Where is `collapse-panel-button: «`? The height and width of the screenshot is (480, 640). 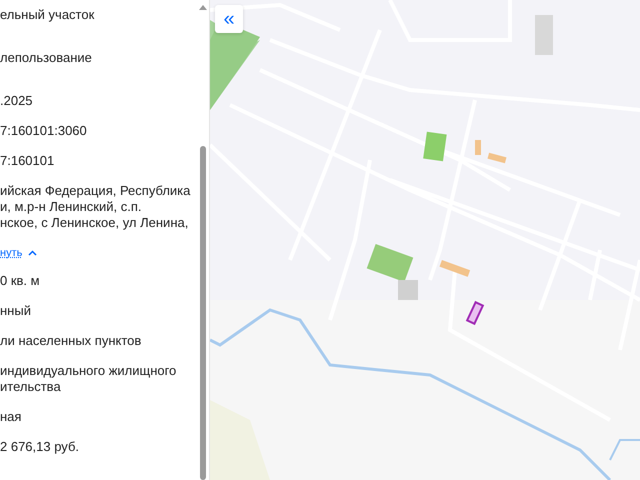
collapse-panel-button: « is located at coordinates (229, 19).